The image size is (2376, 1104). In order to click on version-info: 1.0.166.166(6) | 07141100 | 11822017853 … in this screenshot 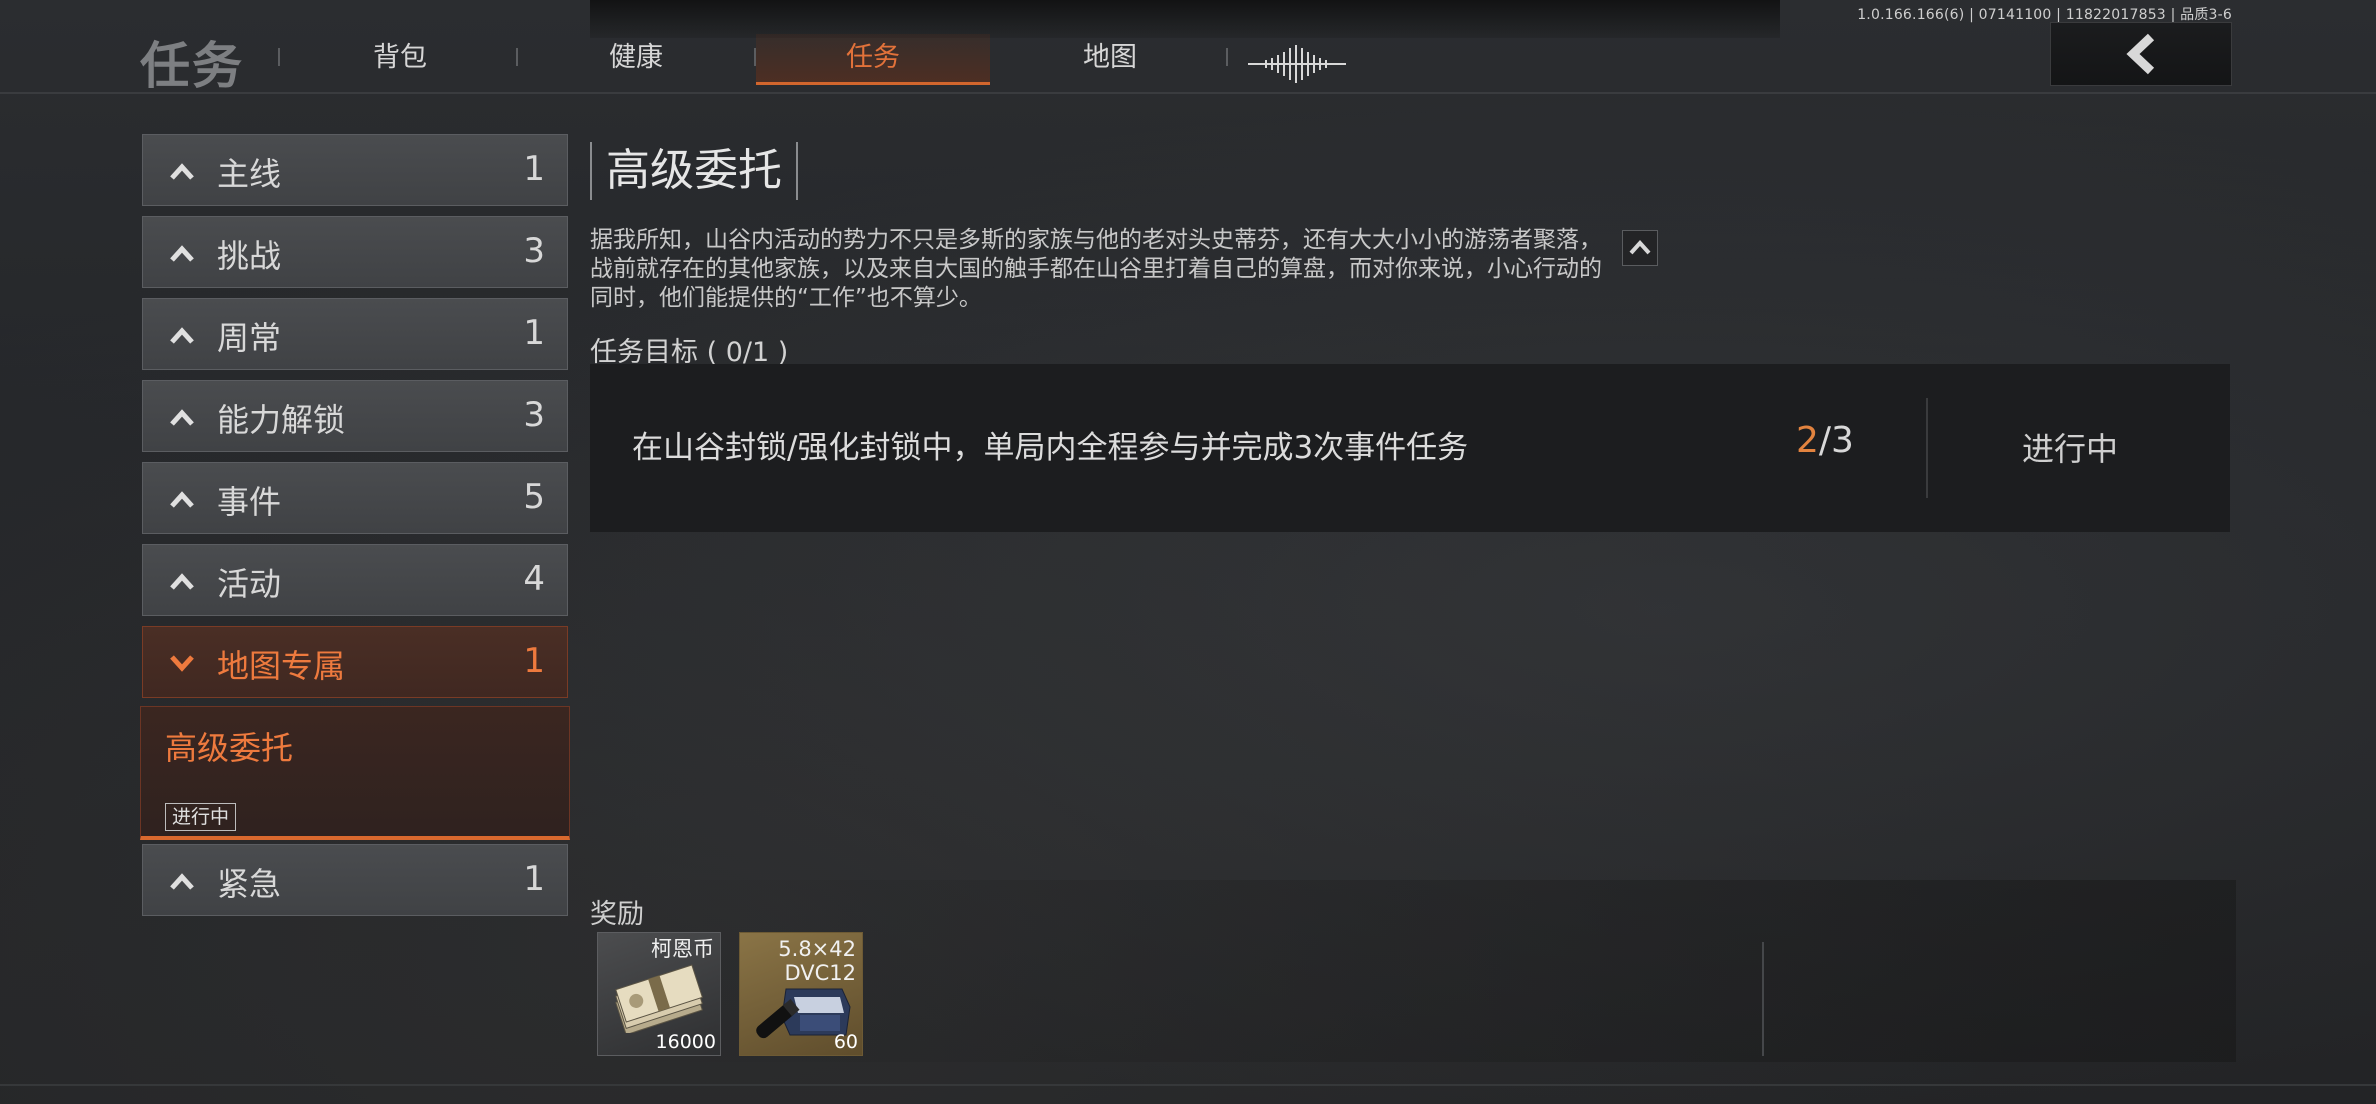, I will do `click(2044, 15)`.